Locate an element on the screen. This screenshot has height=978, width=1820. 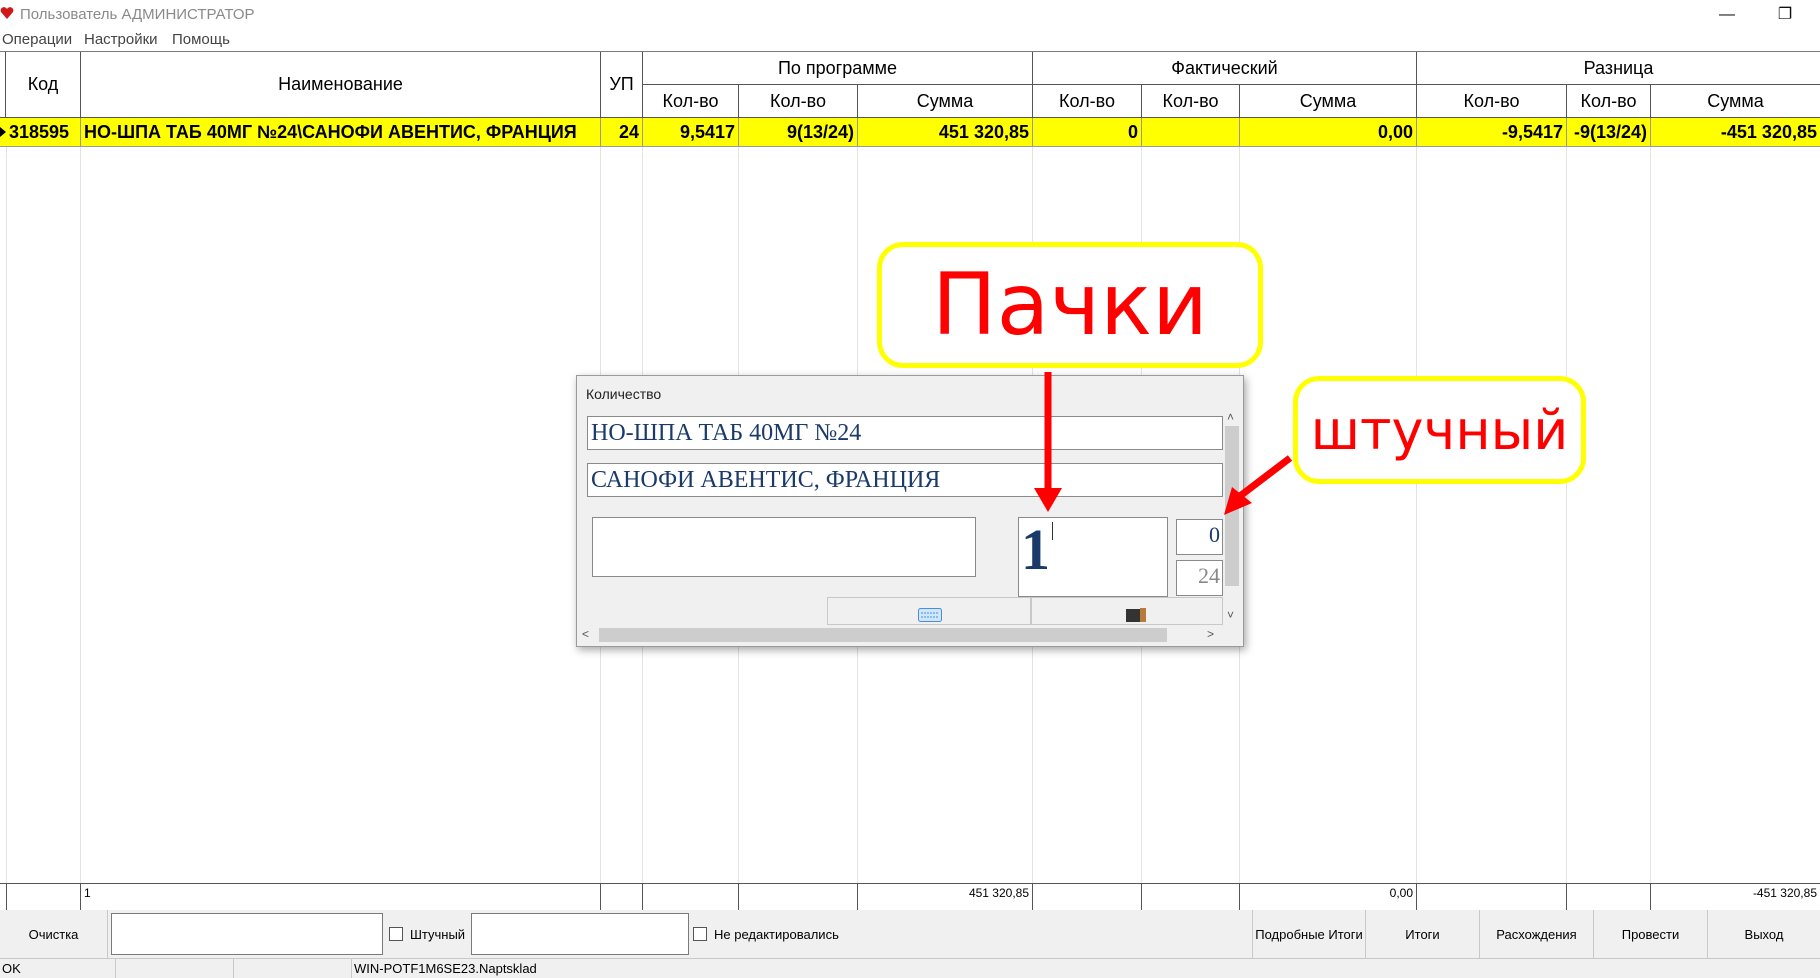
cell-d-qty1: -9,5417 is located at coordinates (1492, 132).